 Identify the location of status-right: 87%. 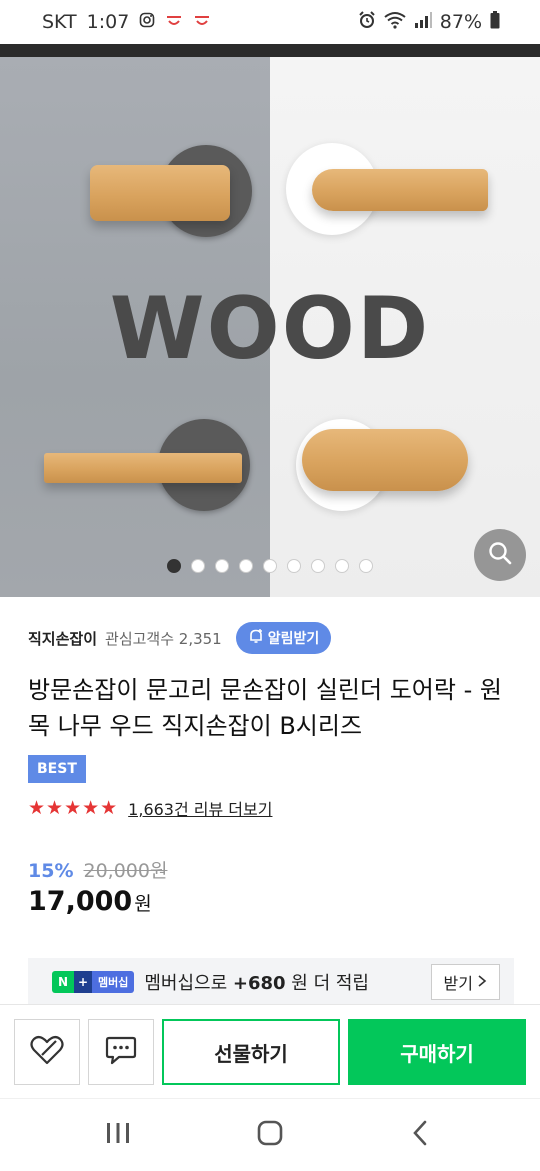
(429, 22).